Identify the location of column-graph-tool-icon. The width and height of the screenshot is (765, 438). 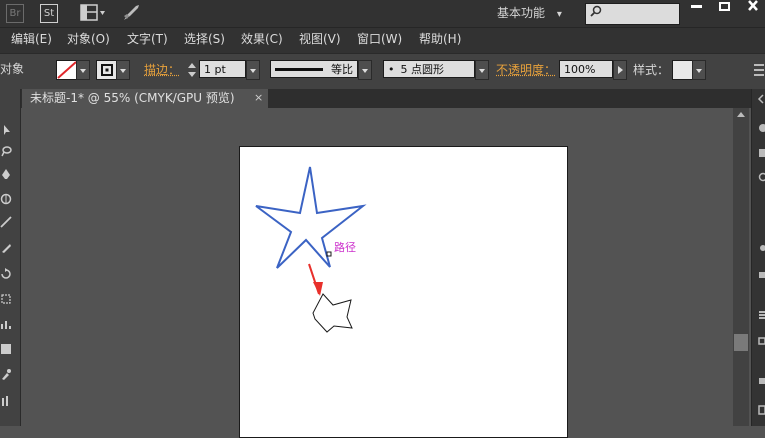
(6, 401).